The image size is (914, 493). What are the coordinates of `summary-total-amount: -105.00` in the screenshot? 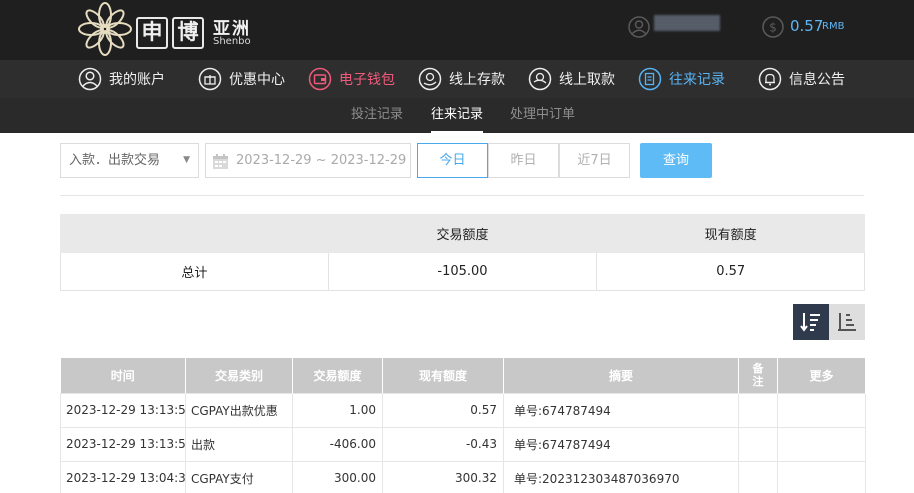 It's located at (462, 271).